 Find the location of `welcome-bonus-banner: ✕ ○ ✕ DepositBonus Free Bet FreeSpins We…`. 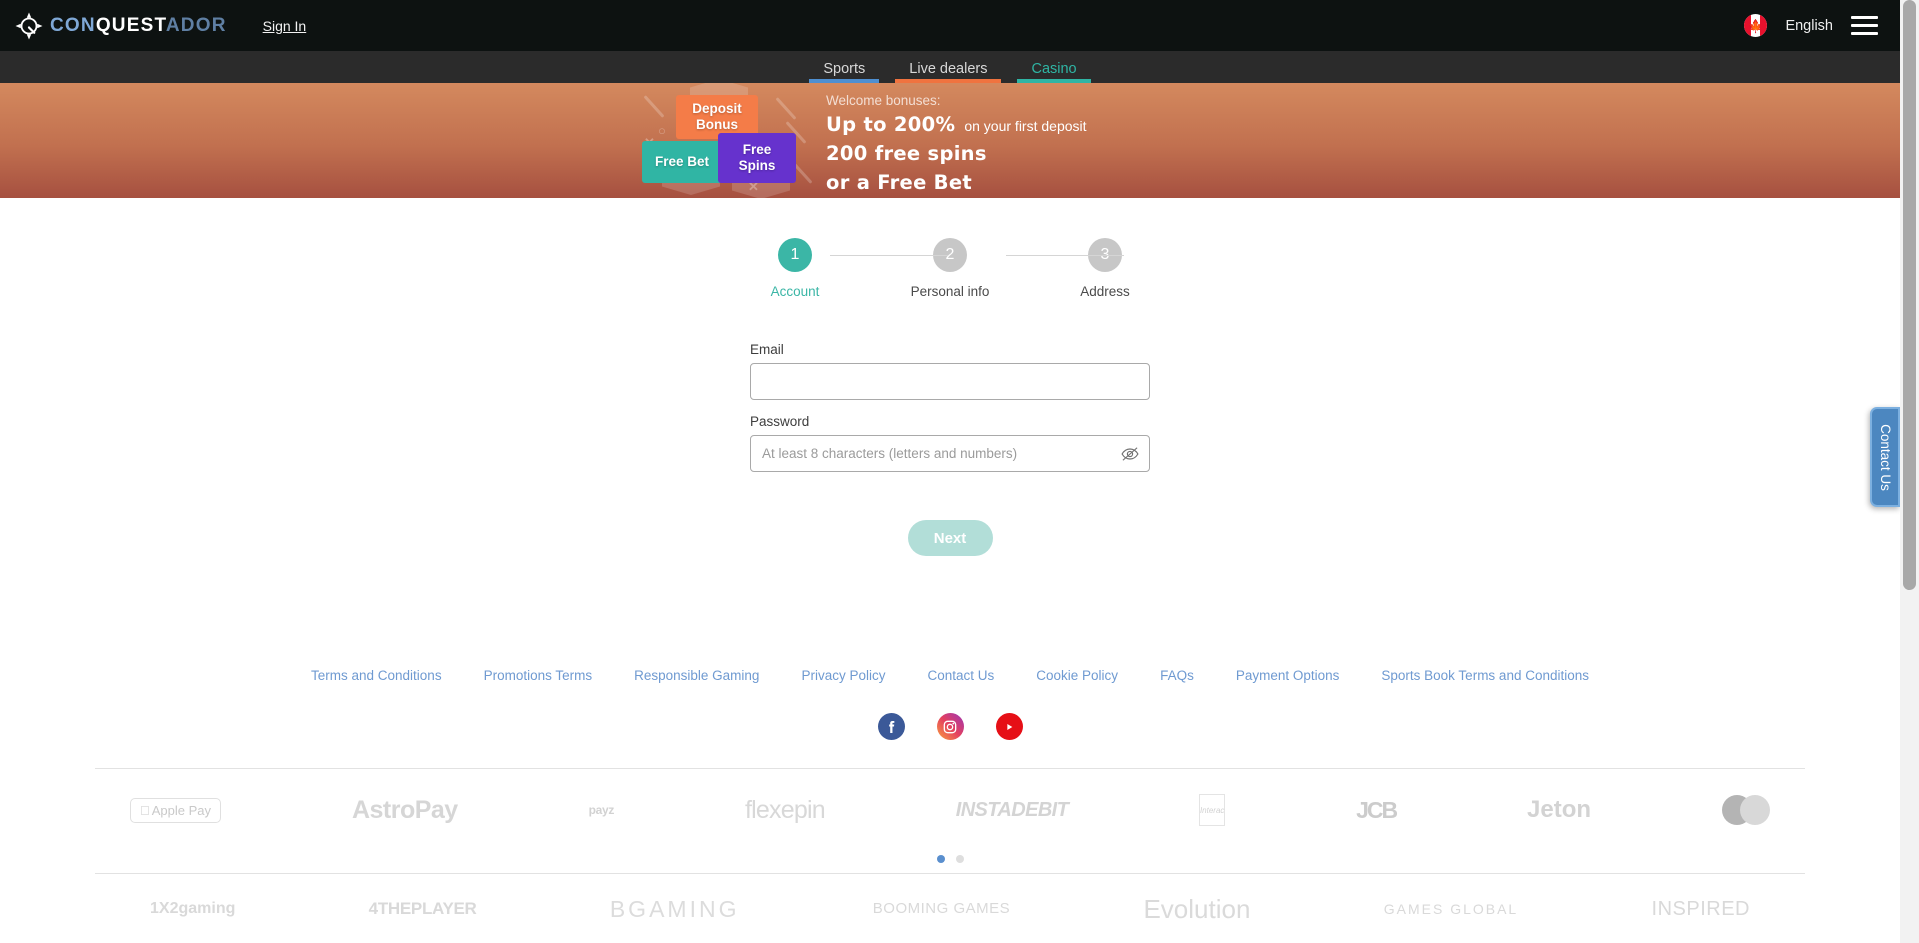

welcome-bonus-banner: ✕ ○ ✕ DepositBonus Free Bet FreeSpins We… is located at coordinates (950, 140).